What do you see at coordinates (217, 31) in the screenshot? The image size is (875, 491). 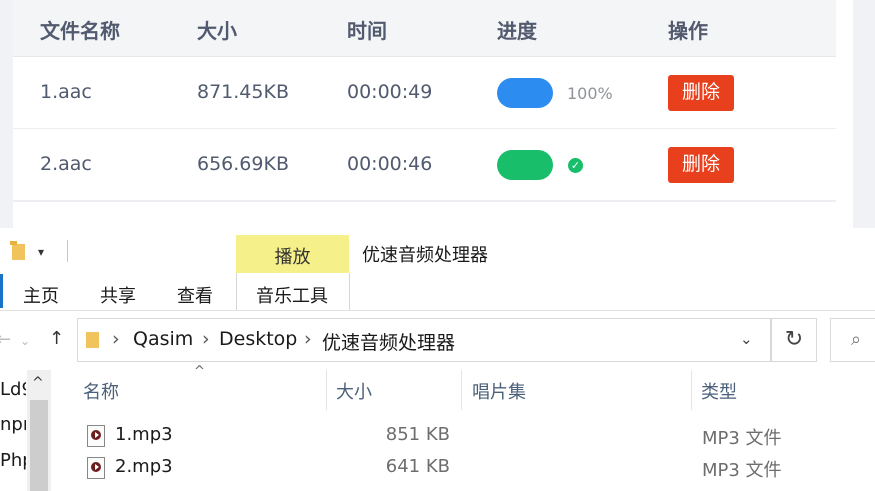 I see `header-size: 大小` at bounding box center [217, 31].